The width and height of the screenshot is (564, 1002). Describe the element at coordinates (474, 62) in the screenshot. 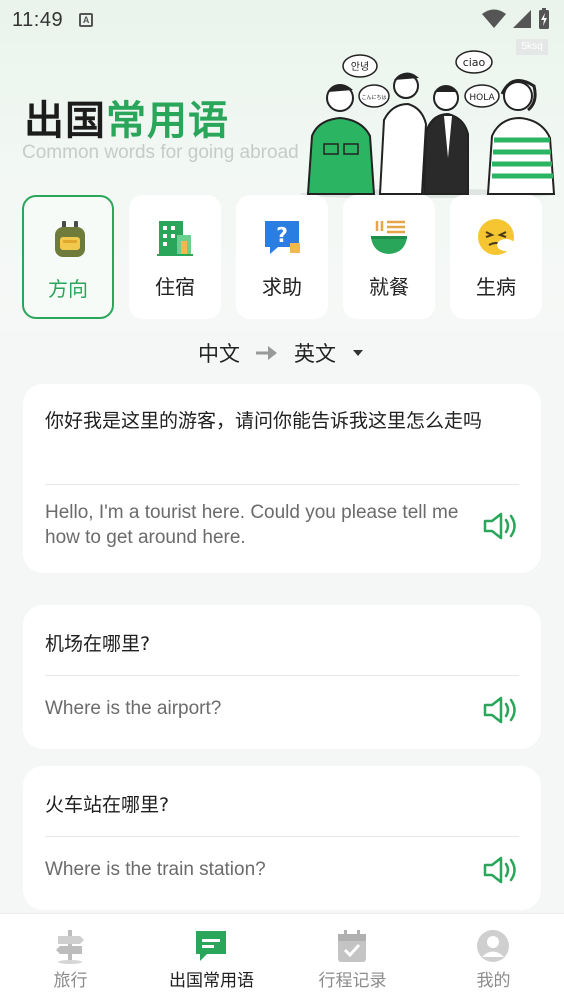

I see `bubble-italian: ciao` at that location.